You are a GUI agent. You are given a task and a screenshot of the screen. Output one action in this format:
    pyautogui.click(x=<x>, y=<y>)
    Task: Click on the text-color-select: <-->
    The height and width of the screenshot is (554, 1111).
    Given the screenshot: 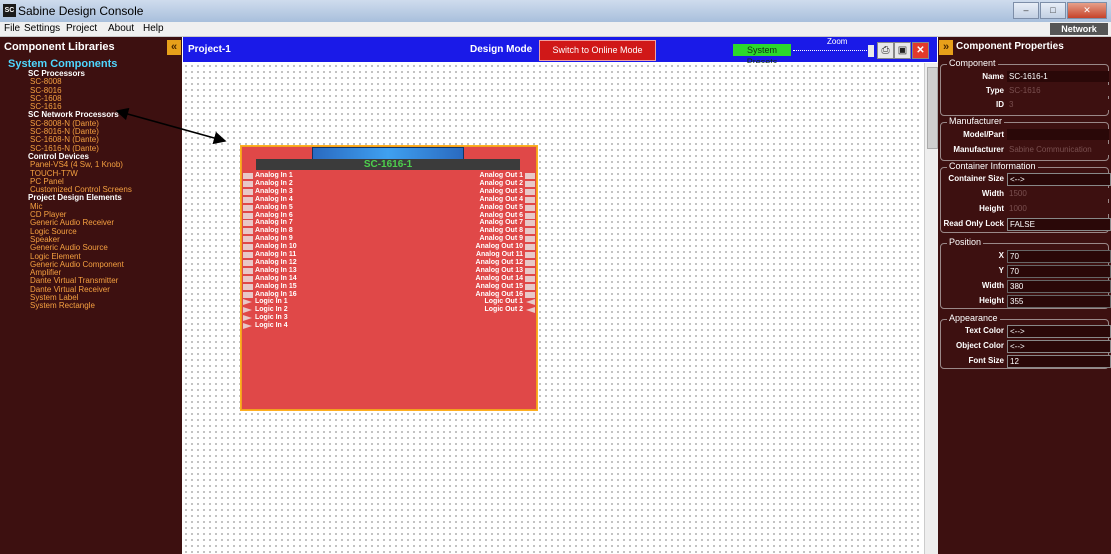 What is the action you would take?
    pyautogui.click(x=1059, y=331)
    